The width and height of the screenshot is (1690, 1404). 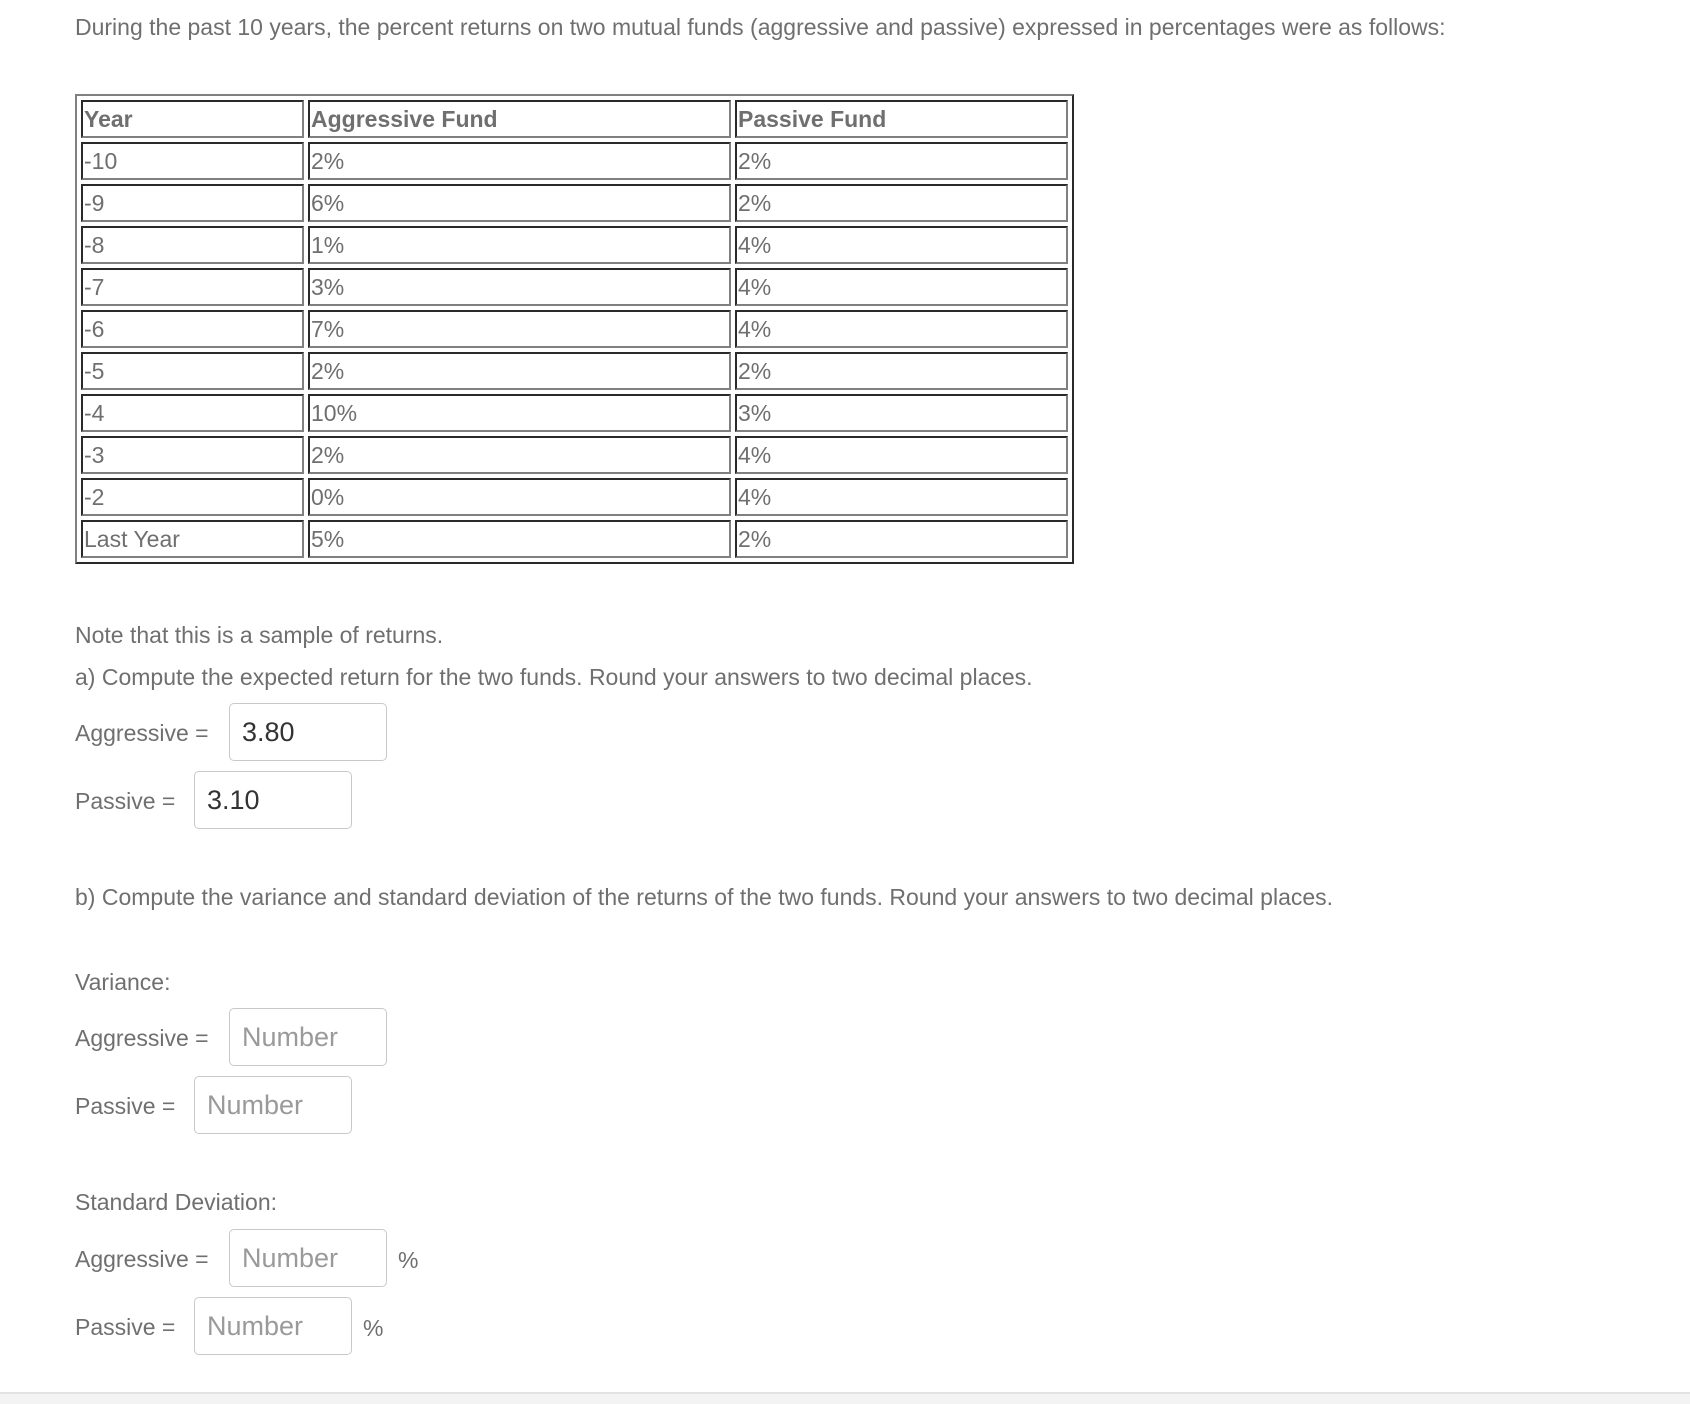 I want to click on cell-aggressive-return: 0%, so click(x=519, y=497).